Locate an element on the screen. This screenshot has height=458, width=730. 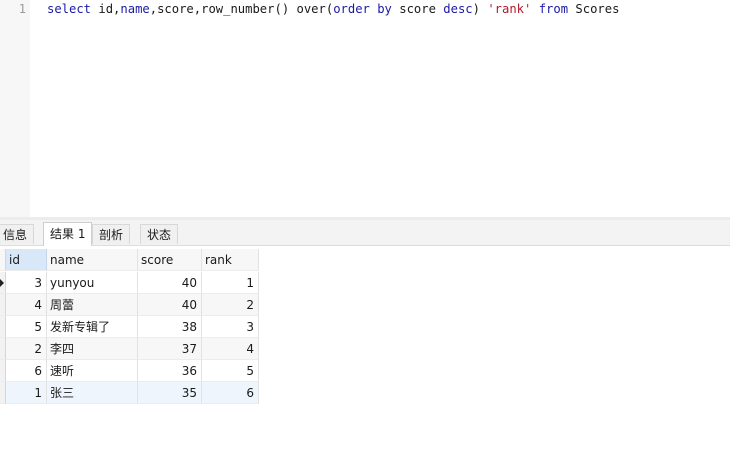
tab-info: 信息 is located at coordinates (17, 234).